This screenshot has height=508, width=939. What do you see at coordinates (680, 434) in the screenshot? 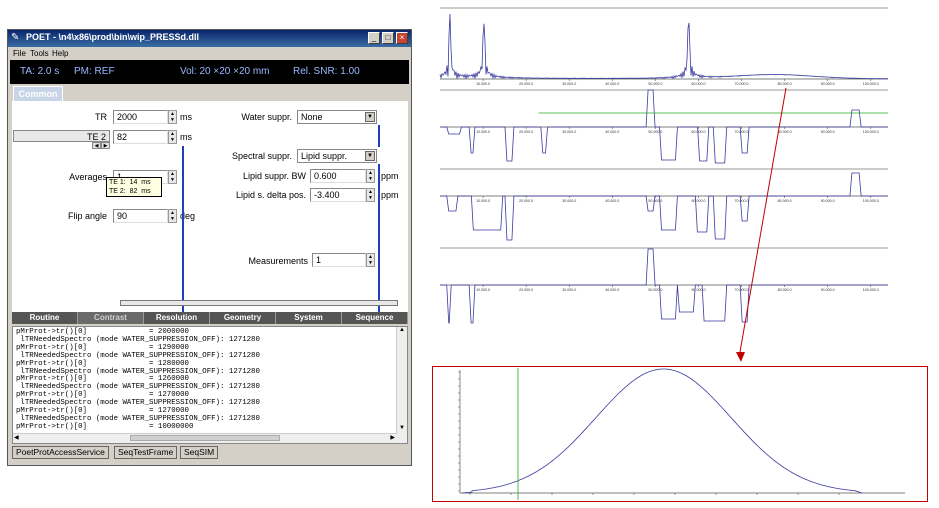
I see `zoom-plot-frame` at bounding box center [680, 434].